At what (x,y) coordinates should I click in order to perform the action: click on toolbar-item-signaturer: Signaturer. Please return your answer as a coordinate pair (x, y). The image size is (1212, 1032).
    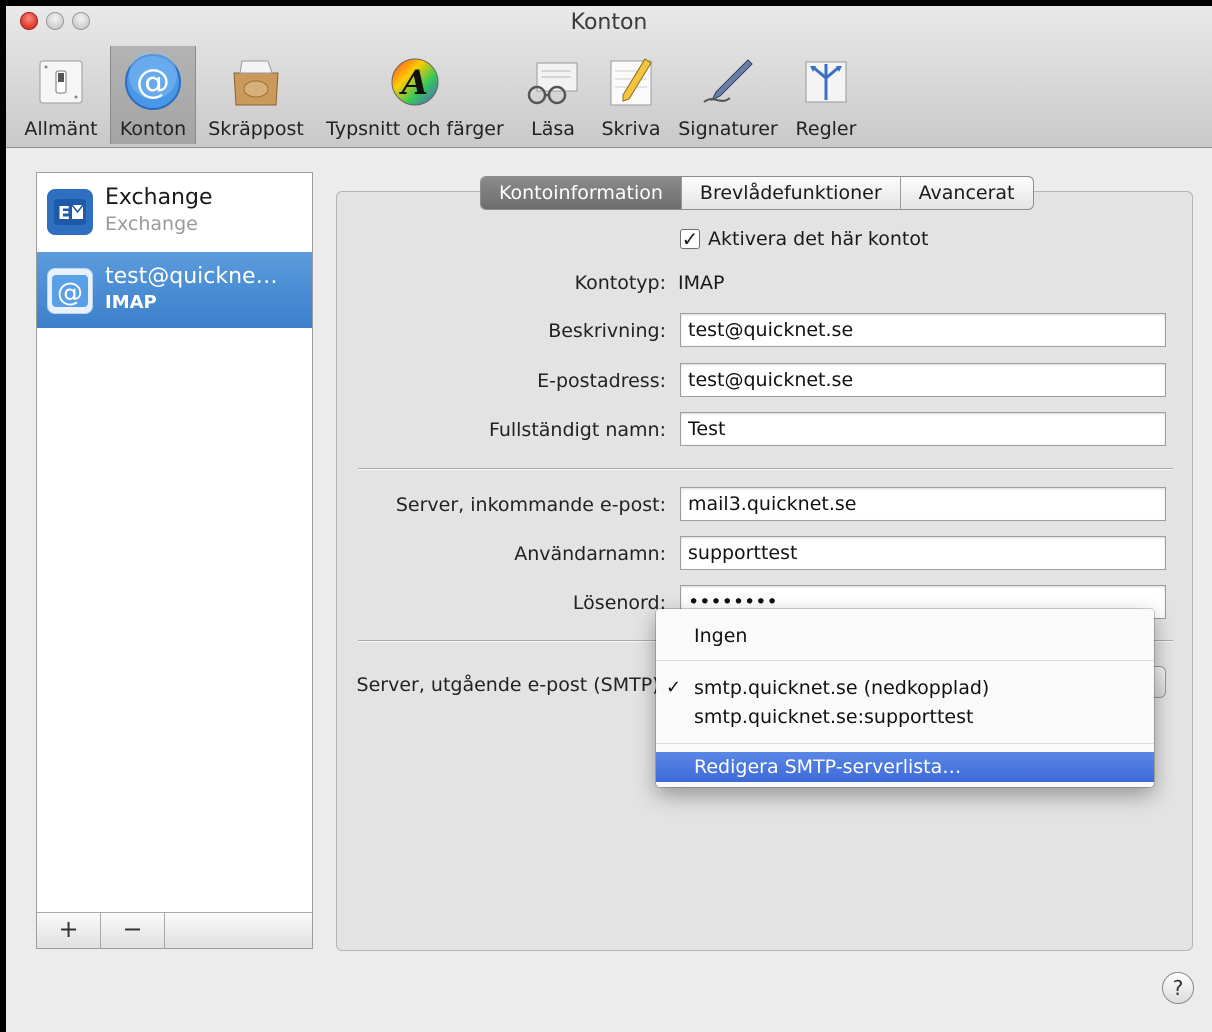
    Looking at the image, I should click on (728, 95).